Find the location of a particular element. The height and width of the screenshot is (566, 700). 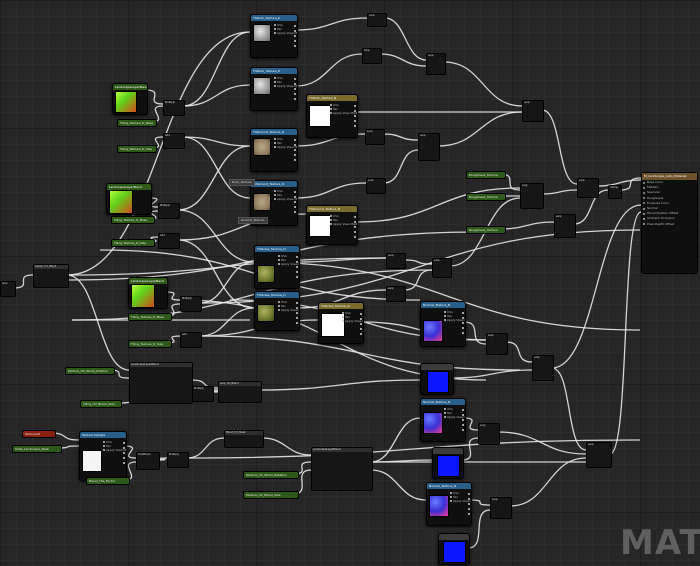

param-uv-world-position: Texture_UV_World_Position is located at coordinates (90, 371).